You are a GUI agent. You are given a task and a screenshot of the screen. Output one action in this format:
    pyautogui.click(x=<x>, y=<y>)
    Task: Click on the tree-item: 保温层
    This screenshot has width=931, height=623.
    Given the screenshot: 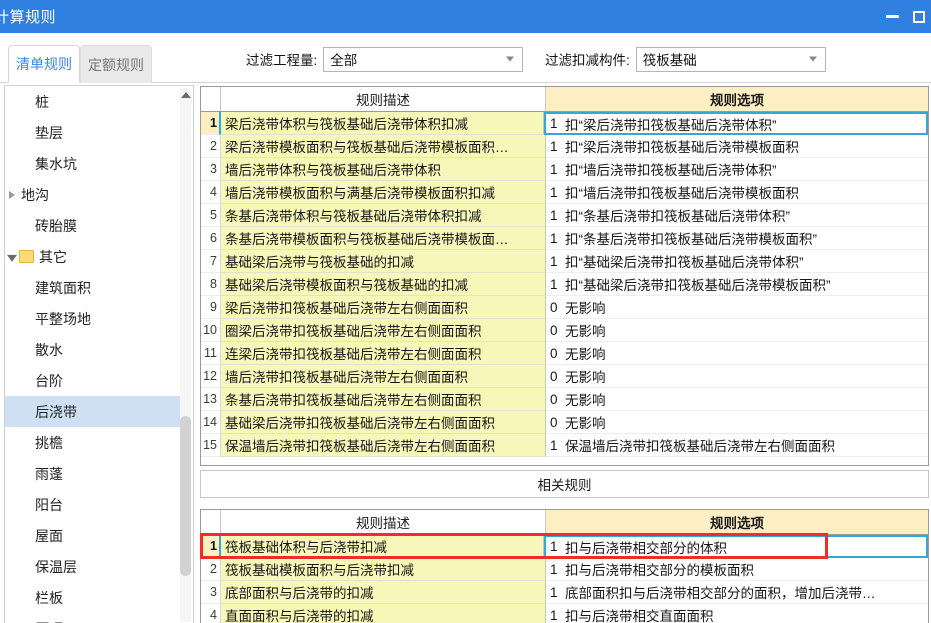 What is the action you would take?
    pyautogui.click(x=94, y=566)
    